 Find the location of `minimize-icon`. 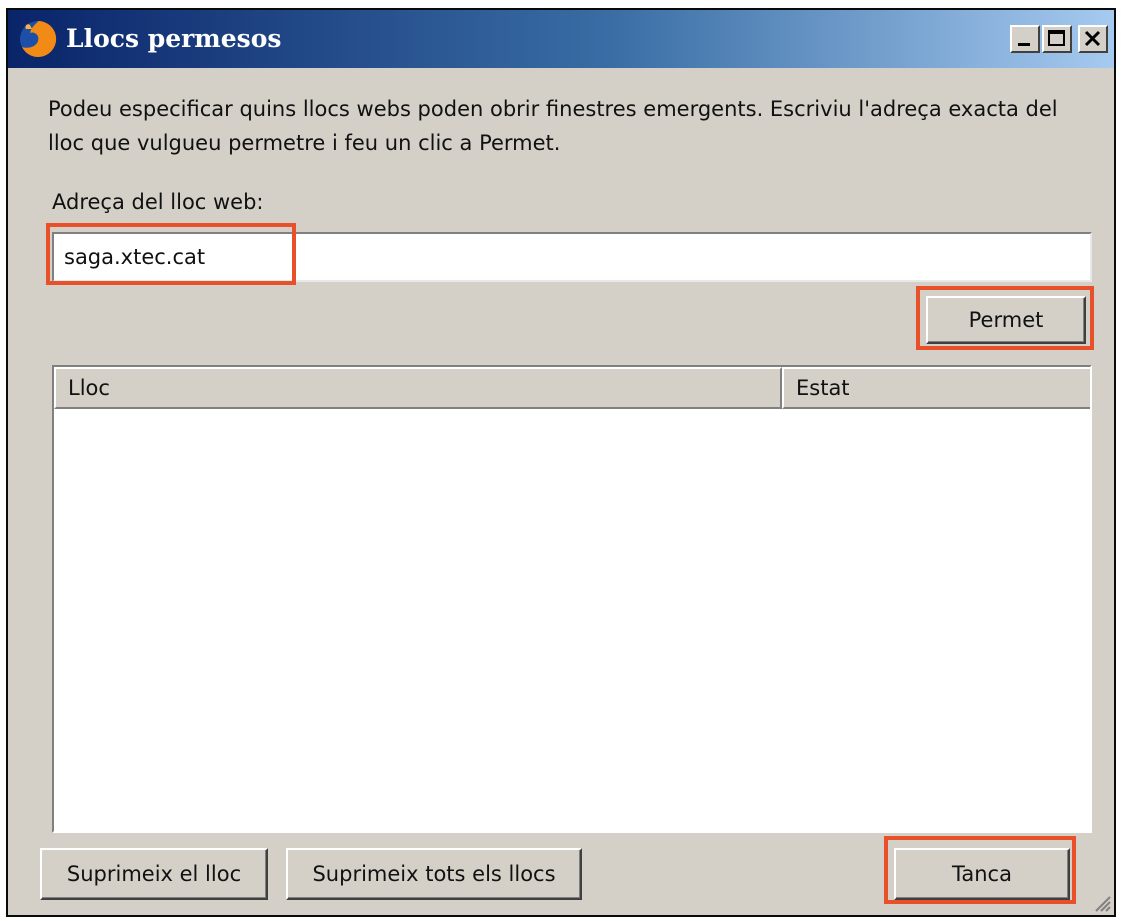

minimize-icon is located at coordinates (1024, 44).